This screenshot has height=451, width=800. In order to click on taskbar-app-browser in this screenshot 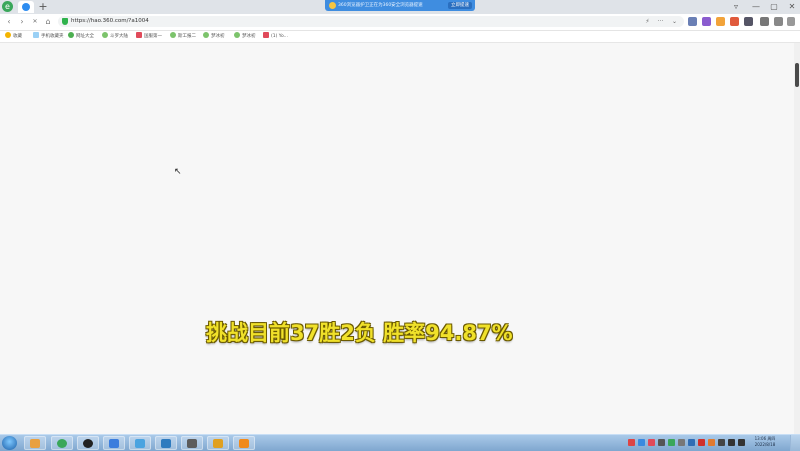, I will do `click(62, 443)`.